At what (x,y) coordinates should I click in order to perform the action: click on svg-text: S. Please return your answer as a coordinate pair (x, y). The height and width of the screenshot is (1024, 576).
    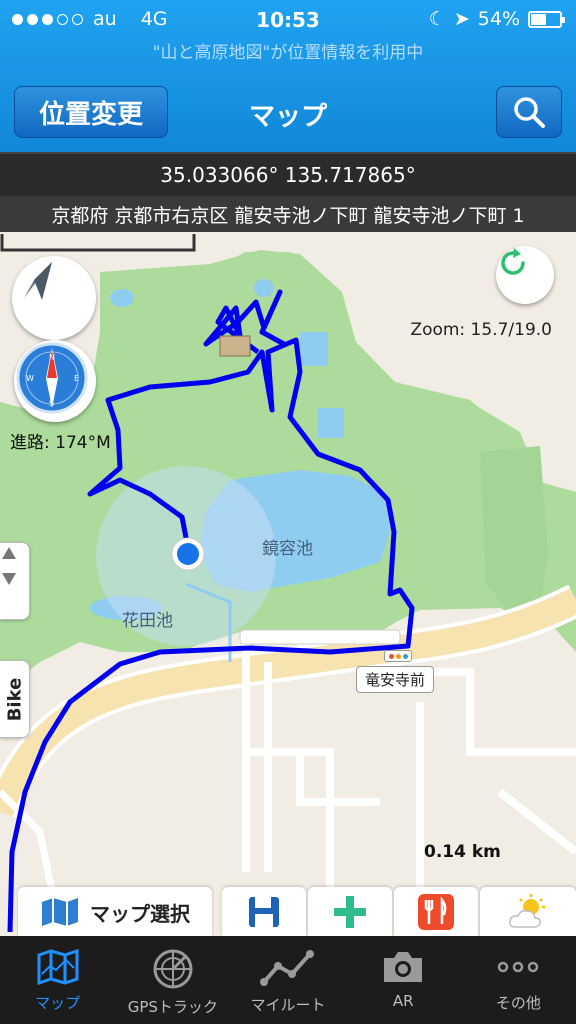
    Looking at the image, I should click on (51, 403).